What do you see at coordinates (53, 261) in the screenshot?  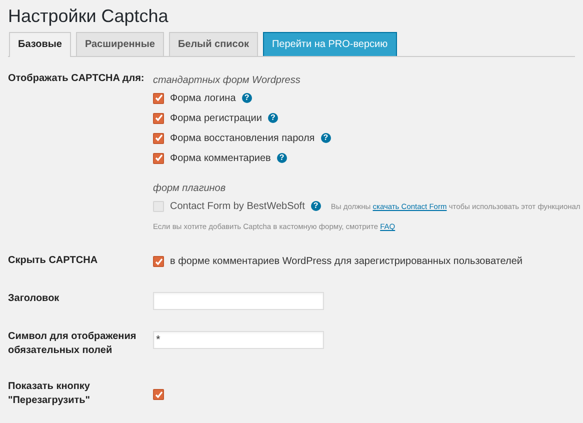 I see `setting-label: Скрыть CAPTCHA` at bounding box center [53, 261].